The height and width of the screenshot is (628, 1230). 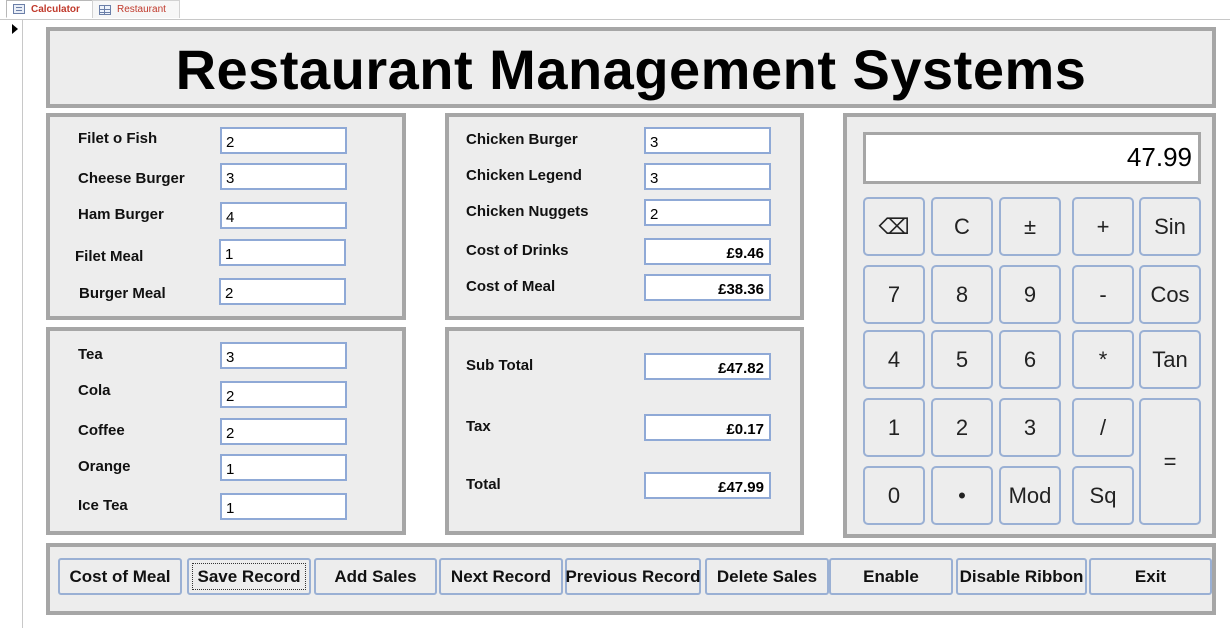 I want to click on mod-button: Mod, so click(x=1030, y=495).